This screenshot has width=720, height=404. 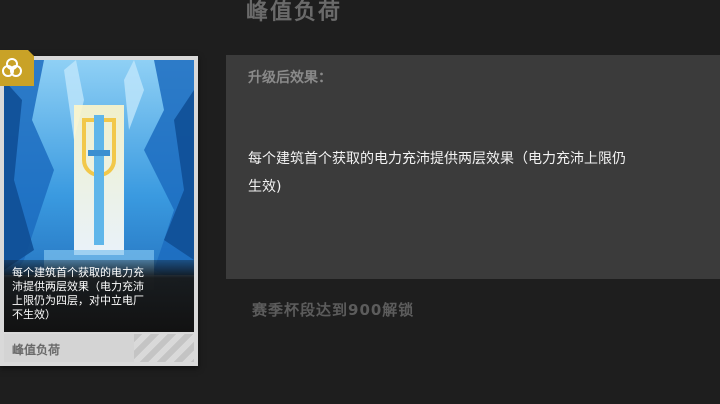 What do you see at coordinates (99, 348) in the screenshot?
I see `card-footer: 峰值负荷` at bounding box center [99, 348].